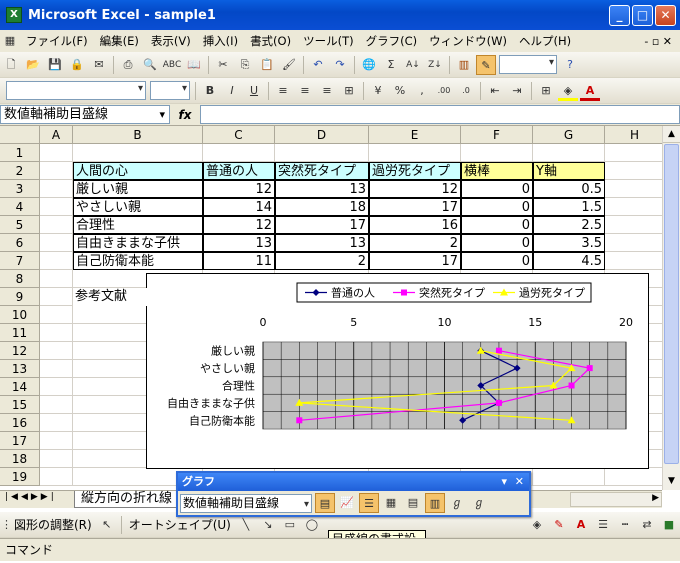 The width and height of the screenshot is (680, 563). I want to click on scroll-down-icon: ▼, so click(671, 481).